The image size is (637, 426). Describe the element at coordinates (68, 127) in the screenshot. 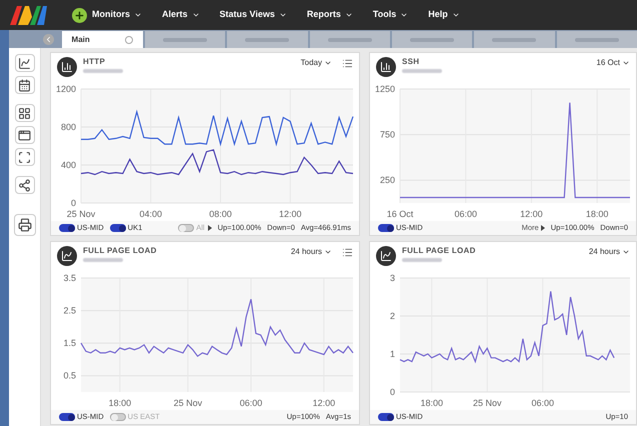

I see `axis-label: 800` at that location.